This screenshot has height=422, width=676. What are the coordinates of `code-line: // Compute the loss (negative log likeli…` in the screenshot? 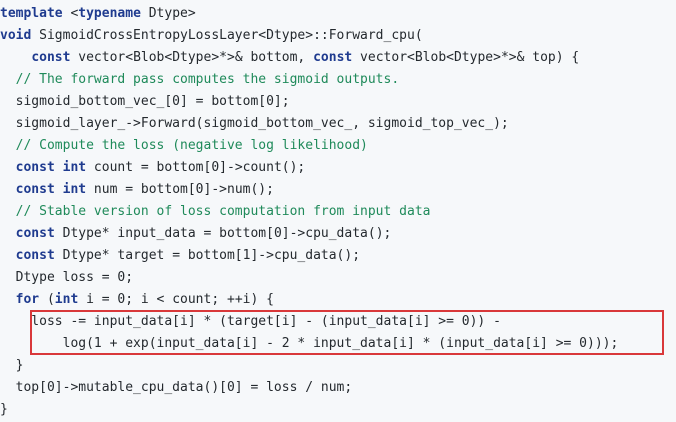 It's located at (338, 146).